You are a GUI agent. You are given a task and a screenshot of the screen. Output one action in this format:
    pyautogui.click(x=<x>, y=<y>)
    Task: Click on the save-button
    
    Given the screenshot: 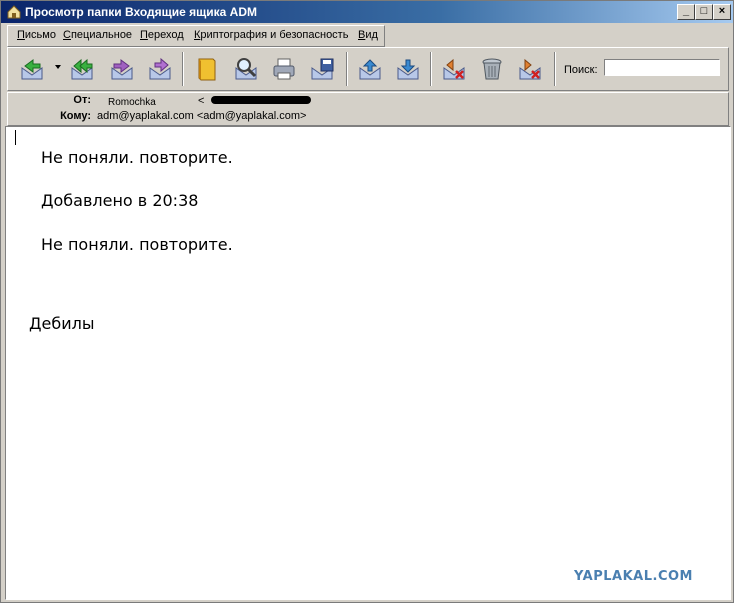 What is the action you would take?
    pyautogui.click(x=322, y=69)
    